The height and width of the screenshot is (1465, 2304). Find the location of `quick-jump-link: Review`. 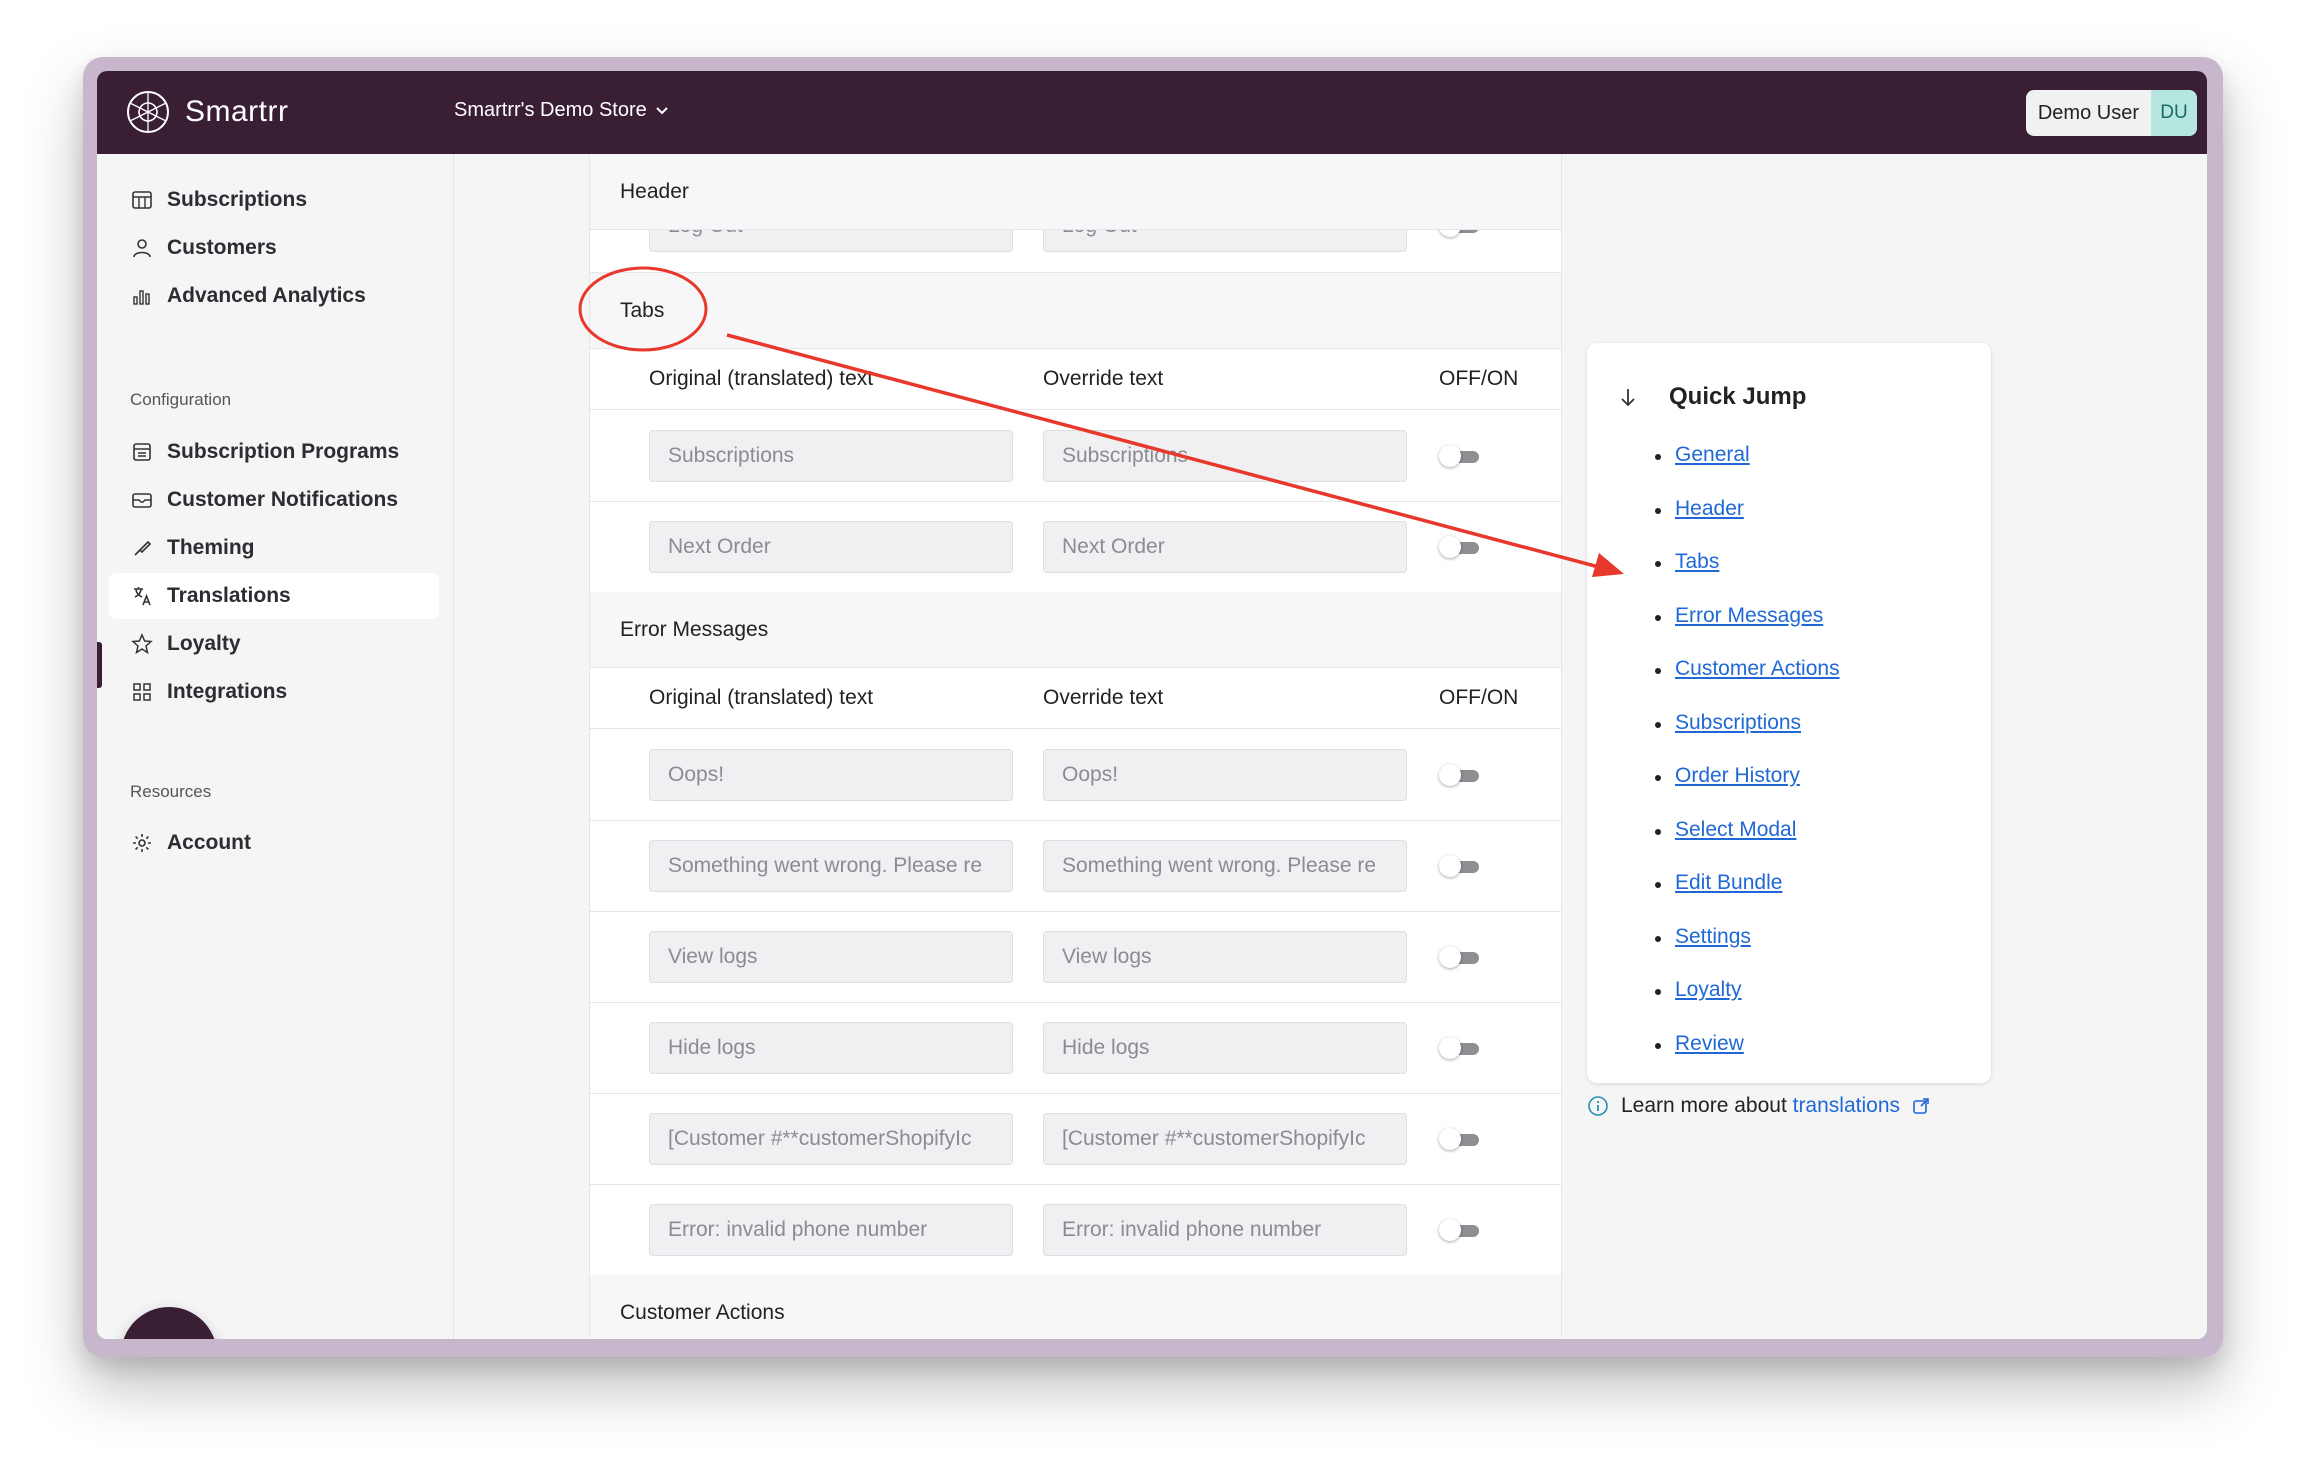

quick-jump-link: Review is located at coordinates (1709, 1044).